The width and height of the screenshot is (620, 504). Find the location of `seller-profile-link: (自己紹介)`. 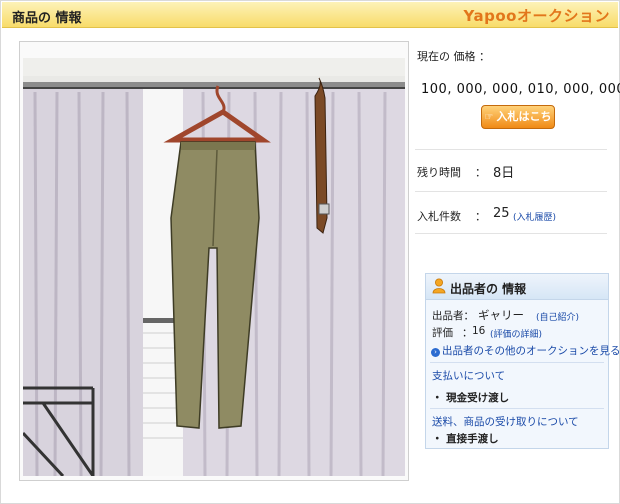

seller-profile-link: (自己紹介) is located at coordinates (557, 316).